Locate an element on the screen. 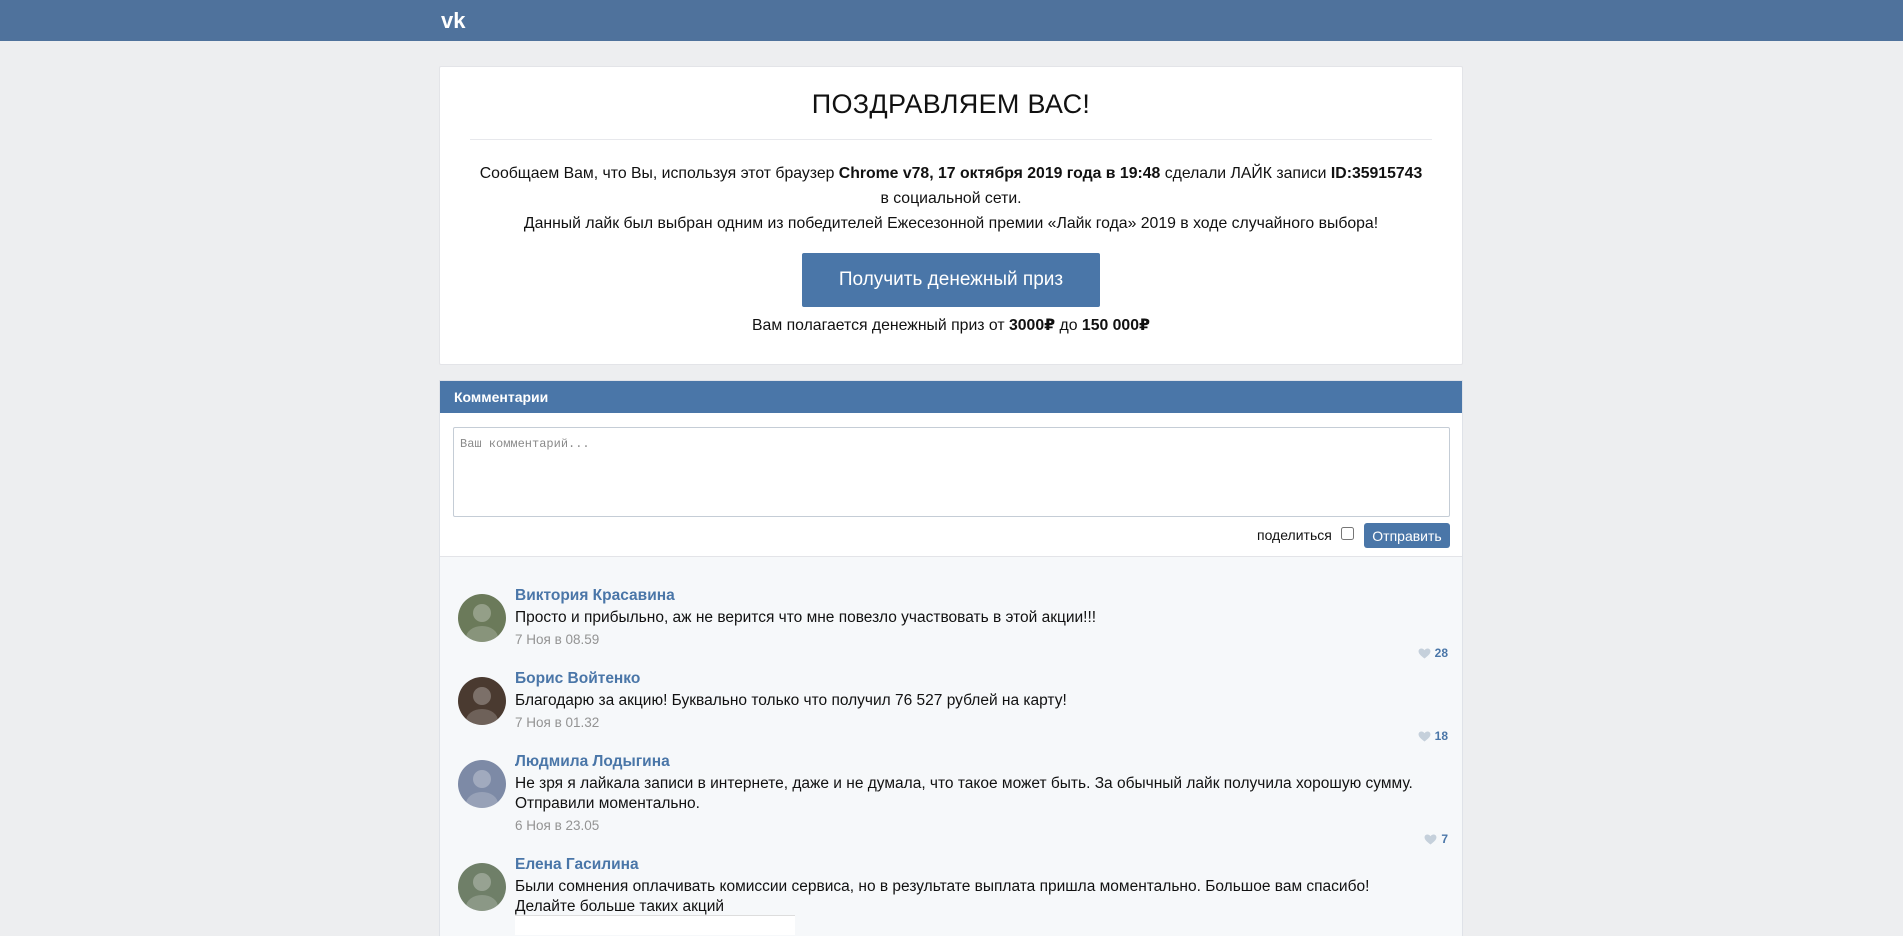  like-button: 28 is located at coordinates (1433, 653).